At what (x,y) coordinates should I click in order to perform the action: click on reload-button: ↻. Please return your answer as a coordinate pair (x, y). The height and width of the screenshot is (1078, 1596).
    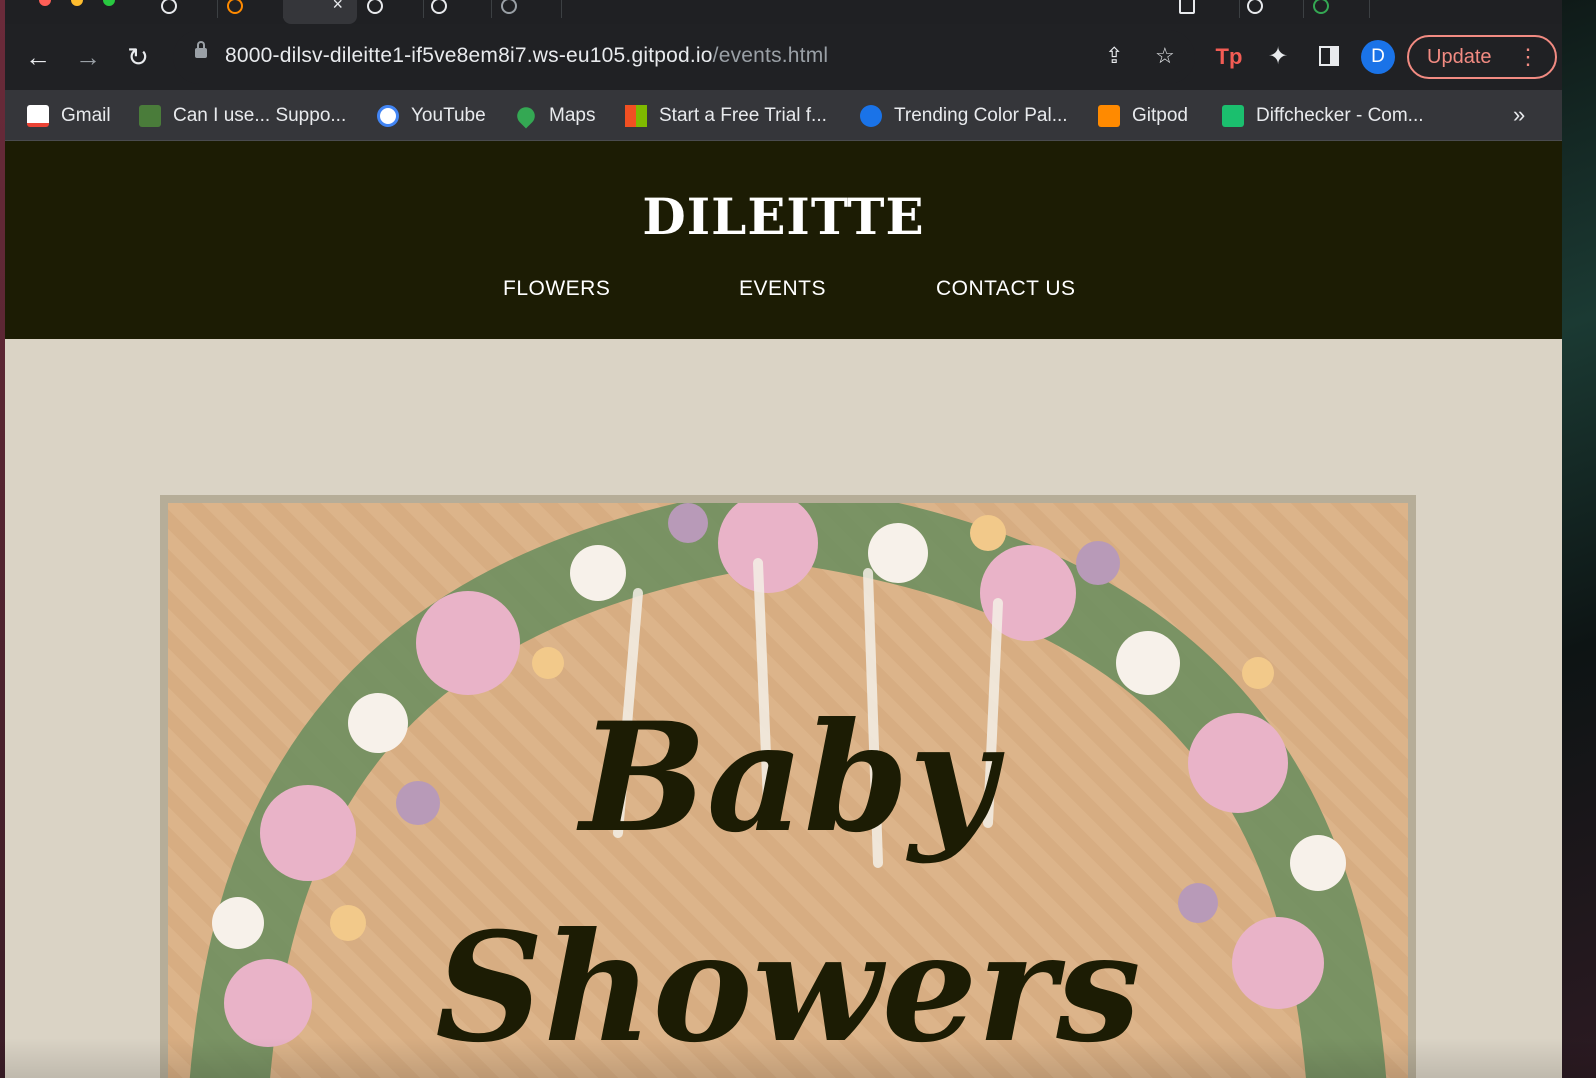
    Looking at the image, I should click on (138, 57).